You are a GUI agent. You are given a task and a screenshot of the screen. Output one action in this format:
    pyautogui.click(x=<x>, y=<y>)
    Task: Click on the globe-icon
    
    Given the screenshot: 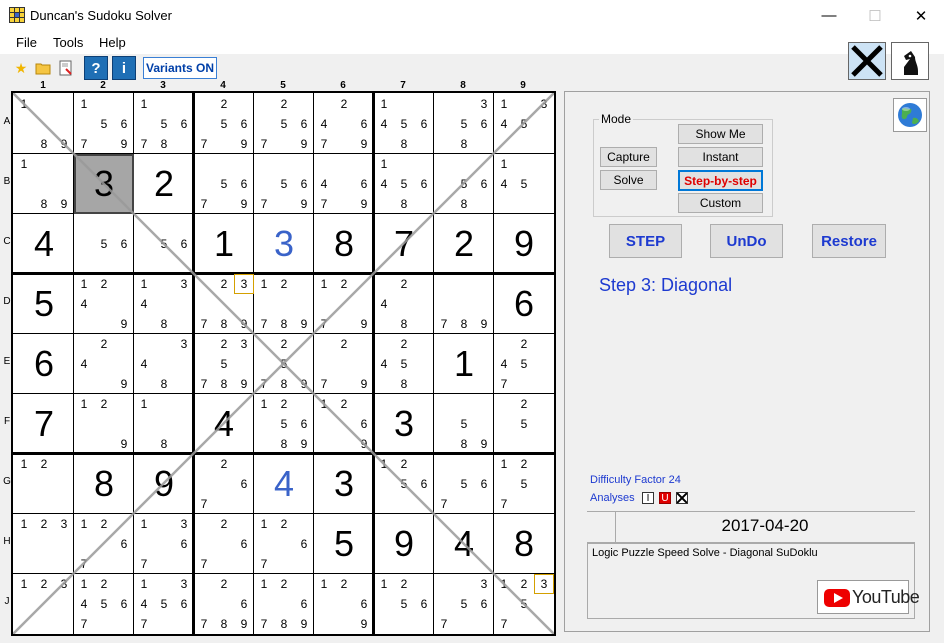 What is the action you would take?
    pyautogui.click(x=910, y=115)
    